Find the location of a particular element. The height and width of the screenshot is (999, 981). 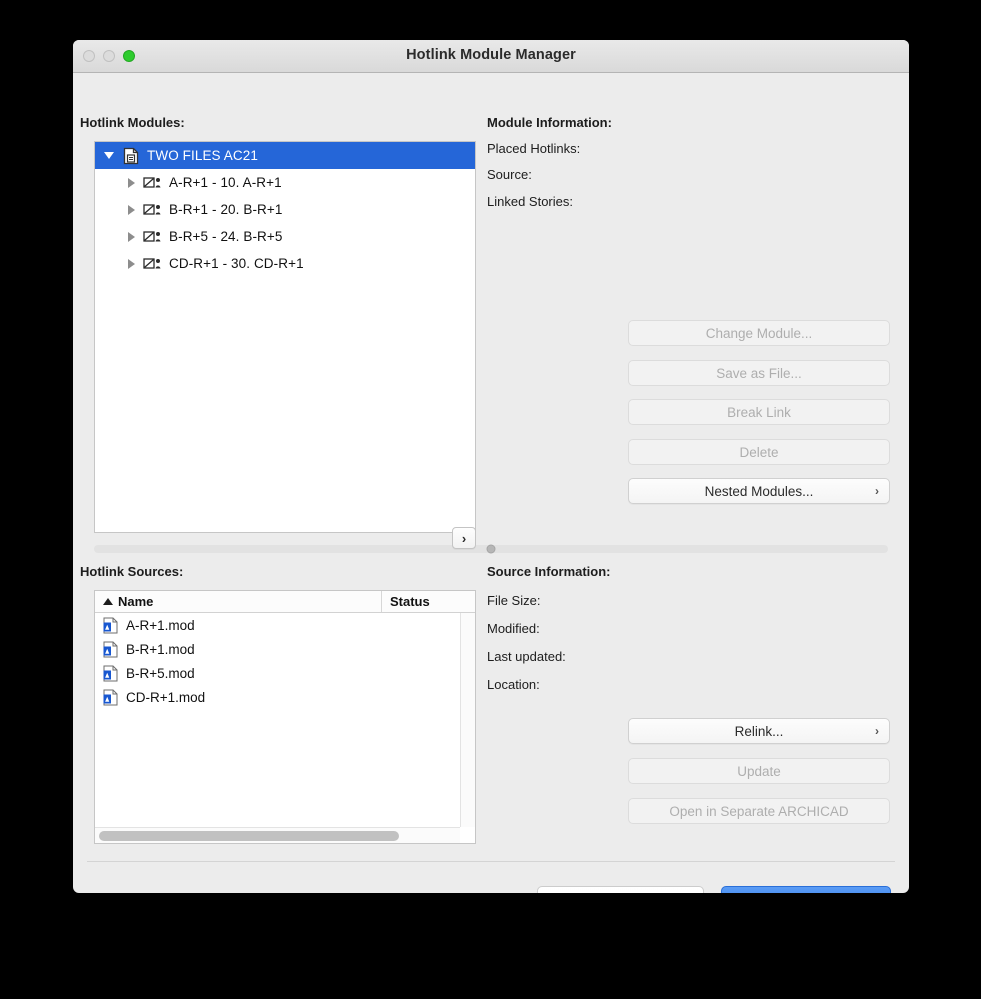

list-item: A-R+1.mod ✔ OK is located at coordinates (285, 625).